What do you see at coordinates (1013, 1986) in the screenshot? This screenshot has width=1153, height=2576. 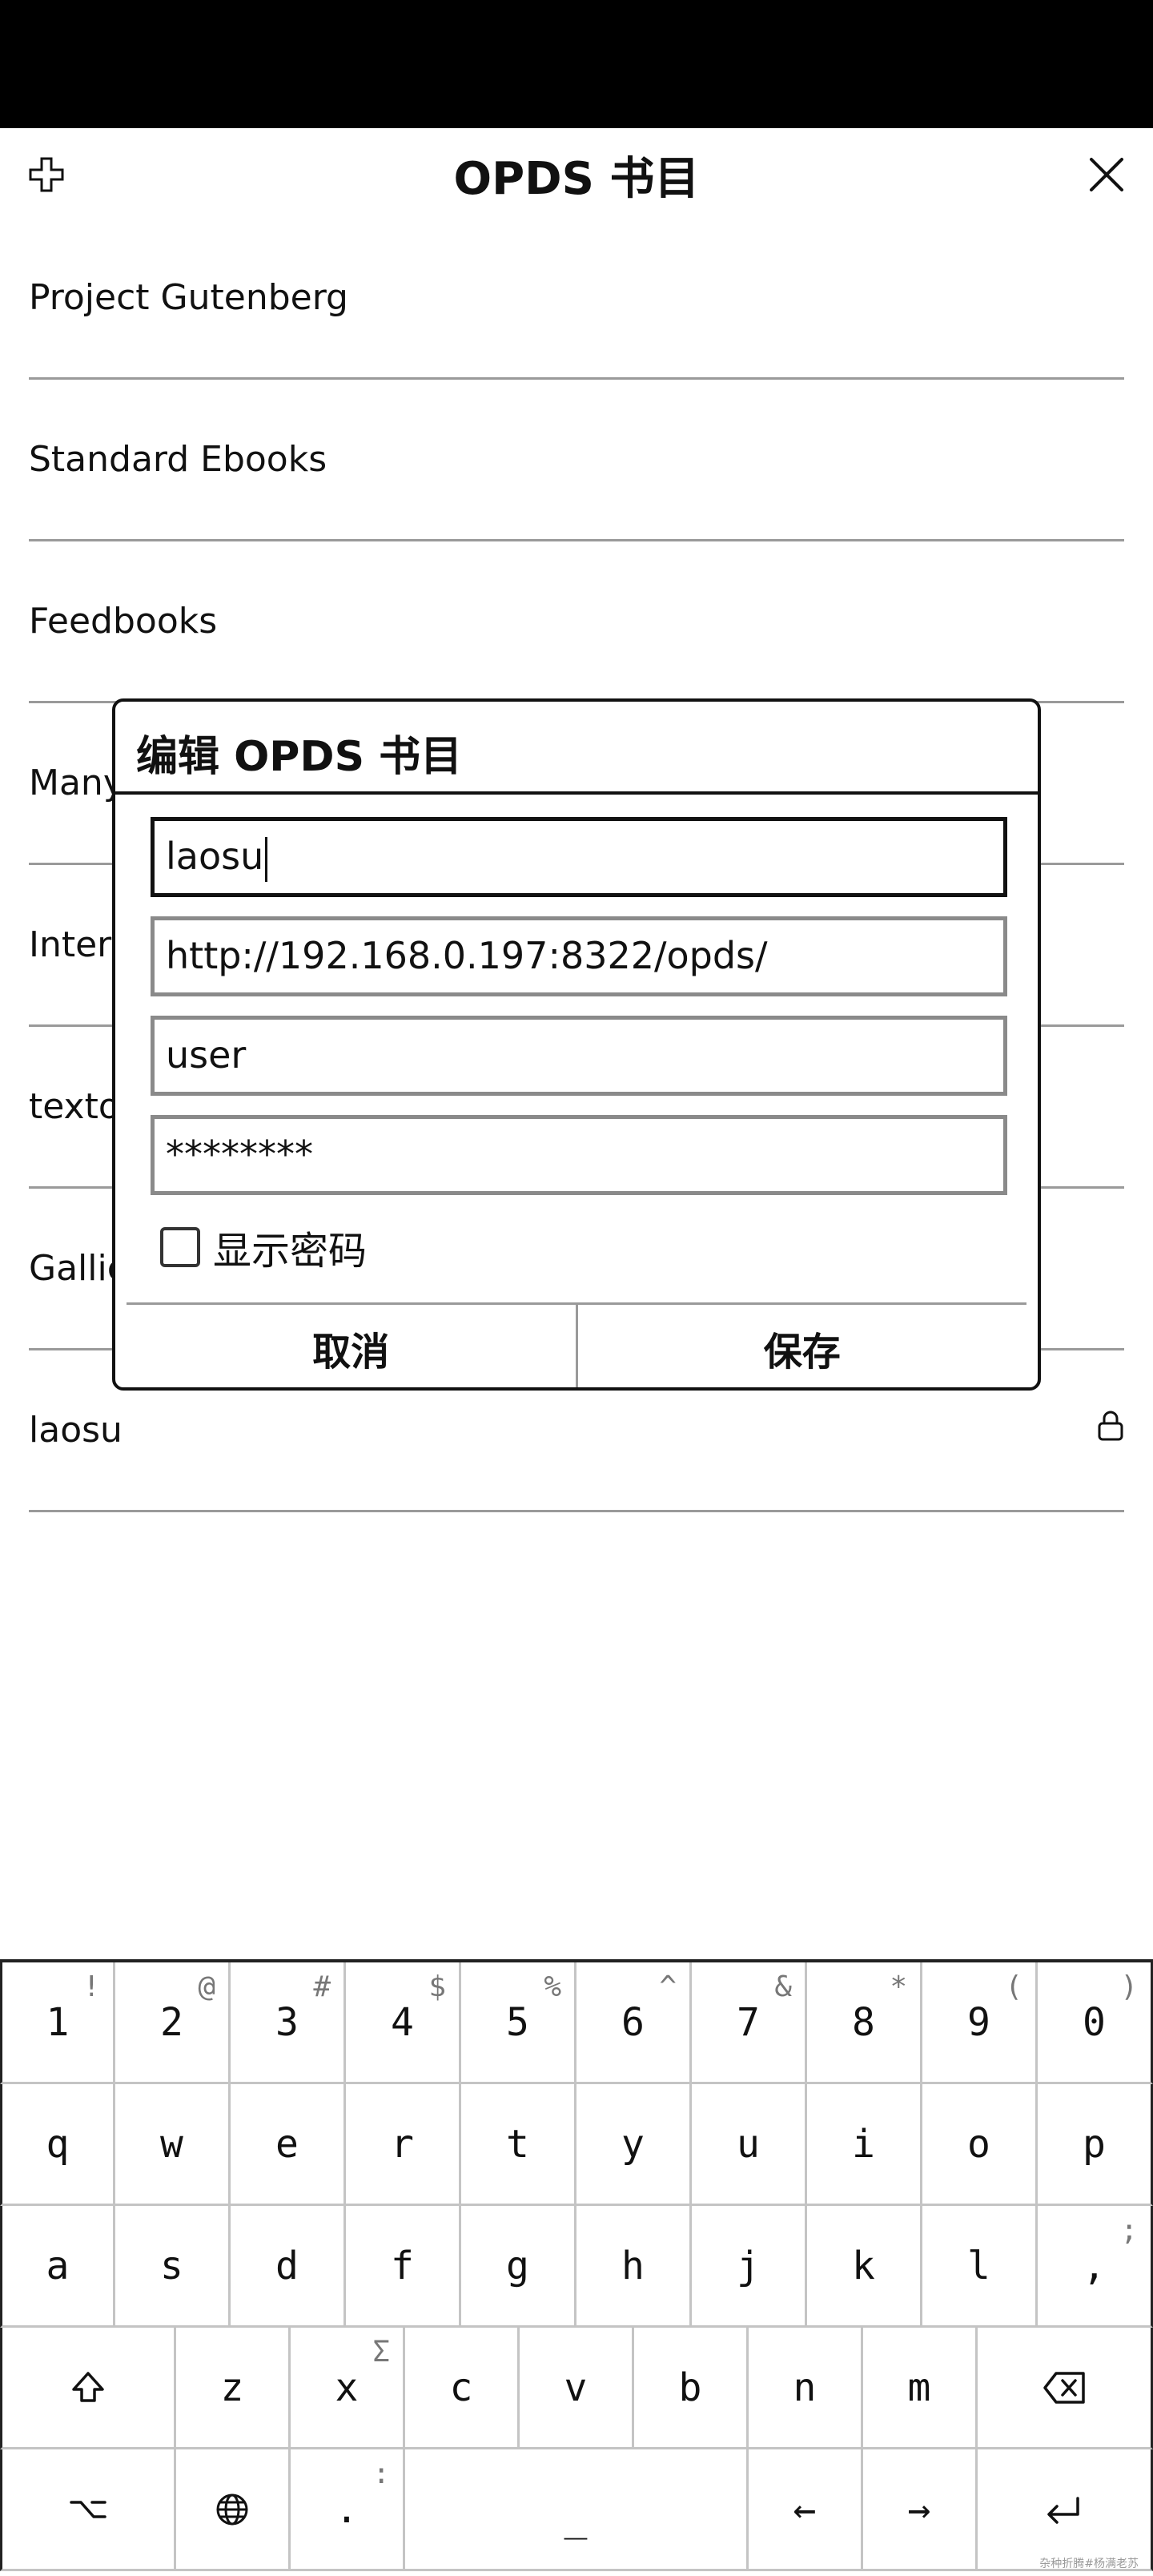 I see `key-alt-label: (` at bounding box center [1013, 1986].